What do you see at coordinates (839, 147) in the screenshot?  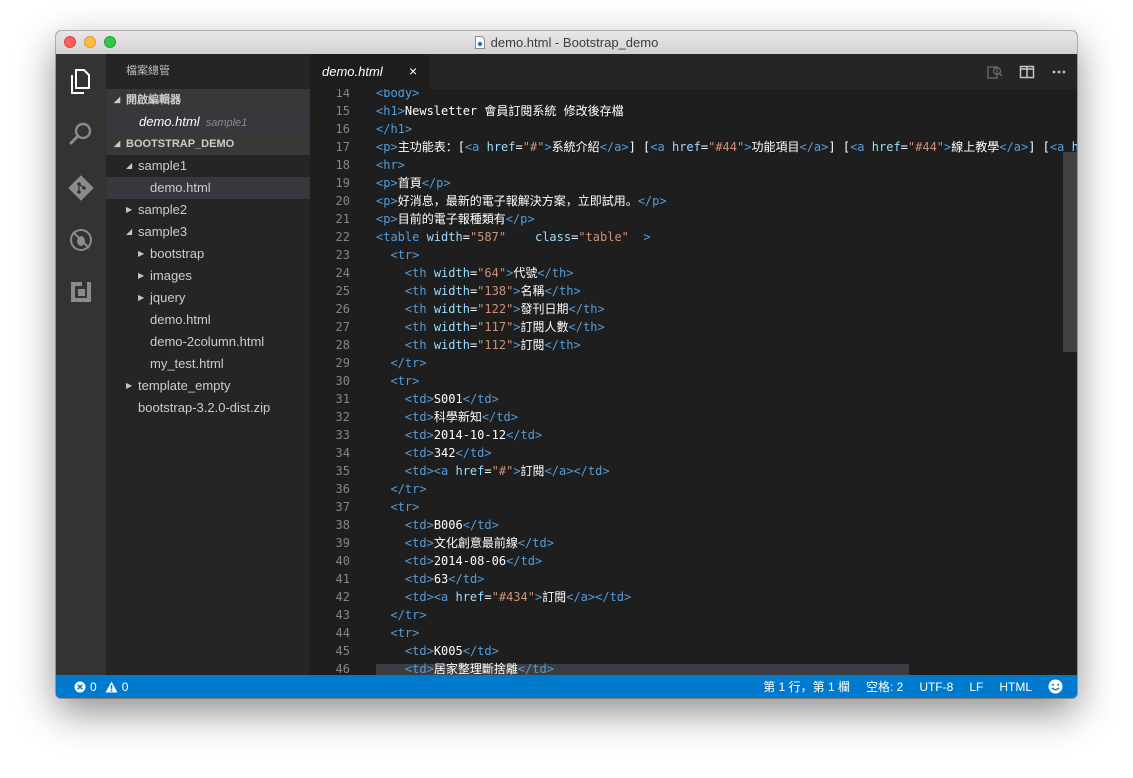 I see `code-token: ] [` at bounding box center [839, 147].